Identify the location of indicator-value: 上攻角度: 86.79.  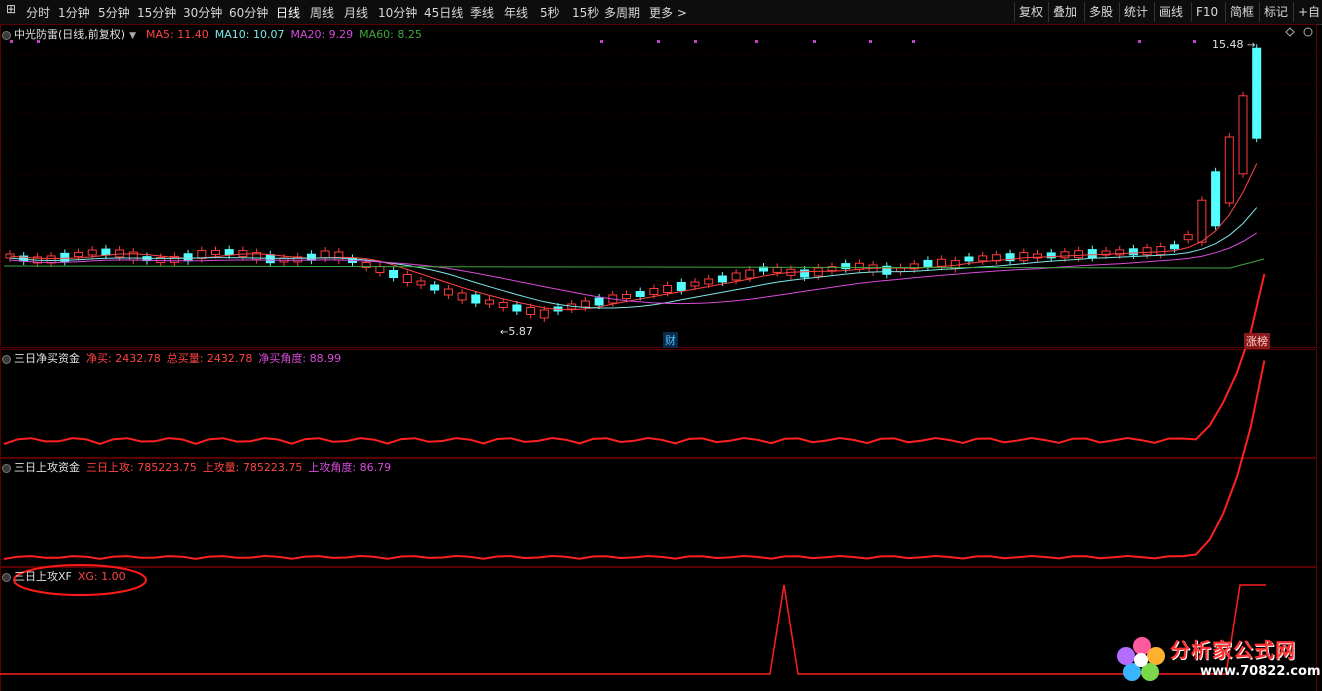
(350, 467).